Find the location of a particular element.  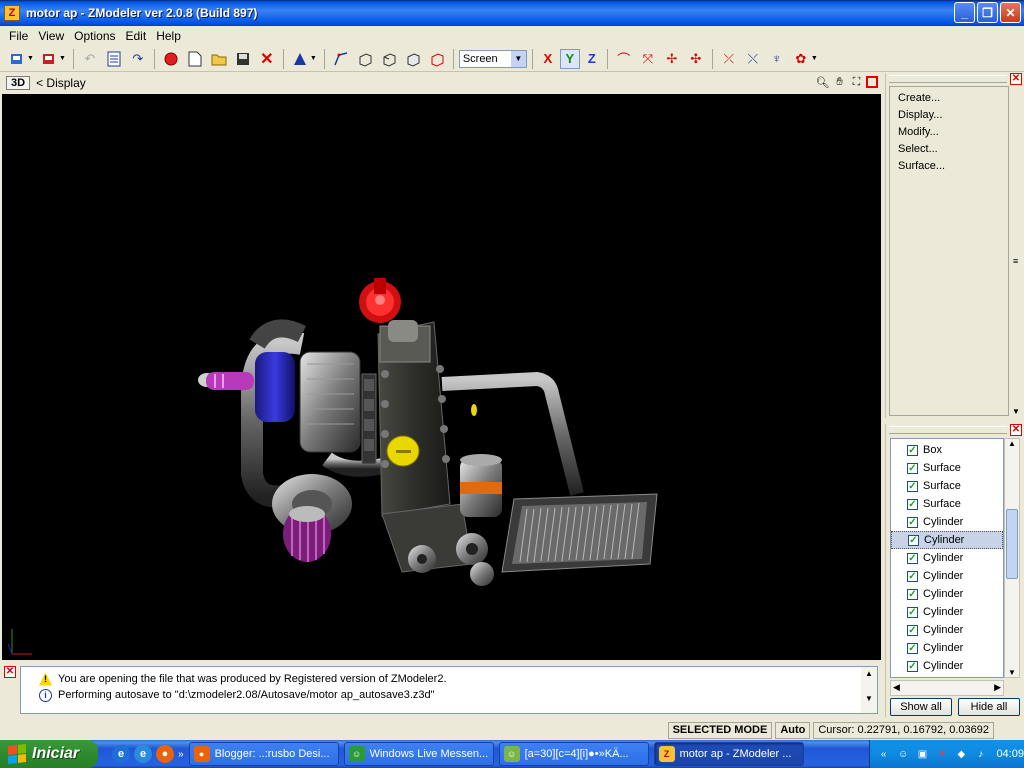

chevron-down-icon: ▼ is located at coordinates (518, 58).